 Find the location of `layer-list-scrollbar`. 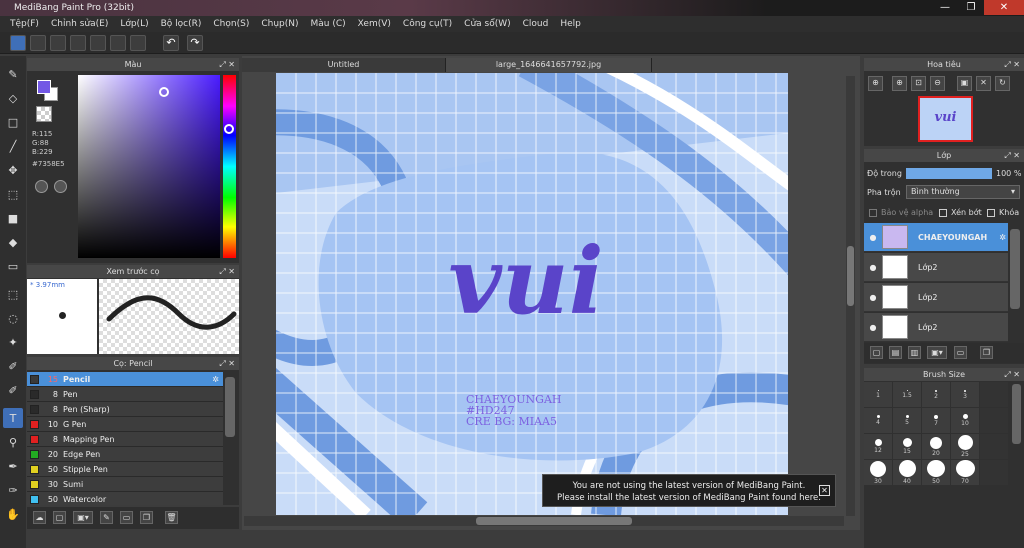

layer-list-scrollbar is located at coordinates (1015, 269).